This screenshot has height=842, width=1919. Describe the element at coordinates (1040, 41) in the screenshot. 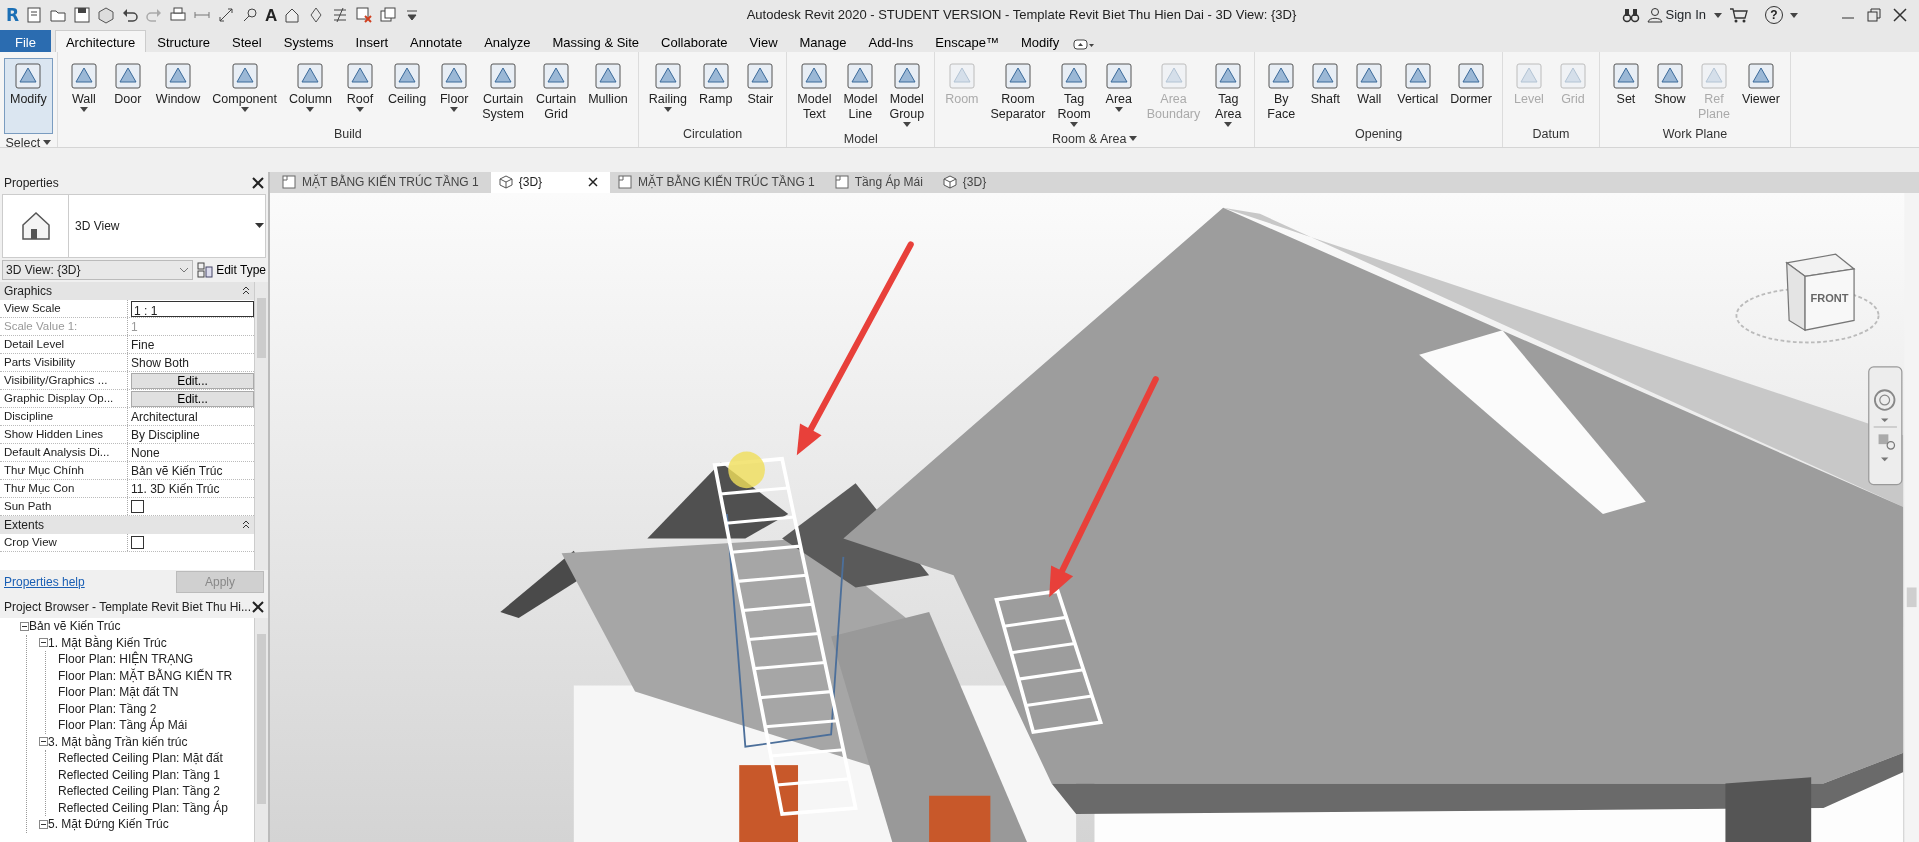

I see `ribbon-tab: Modify` at that location.